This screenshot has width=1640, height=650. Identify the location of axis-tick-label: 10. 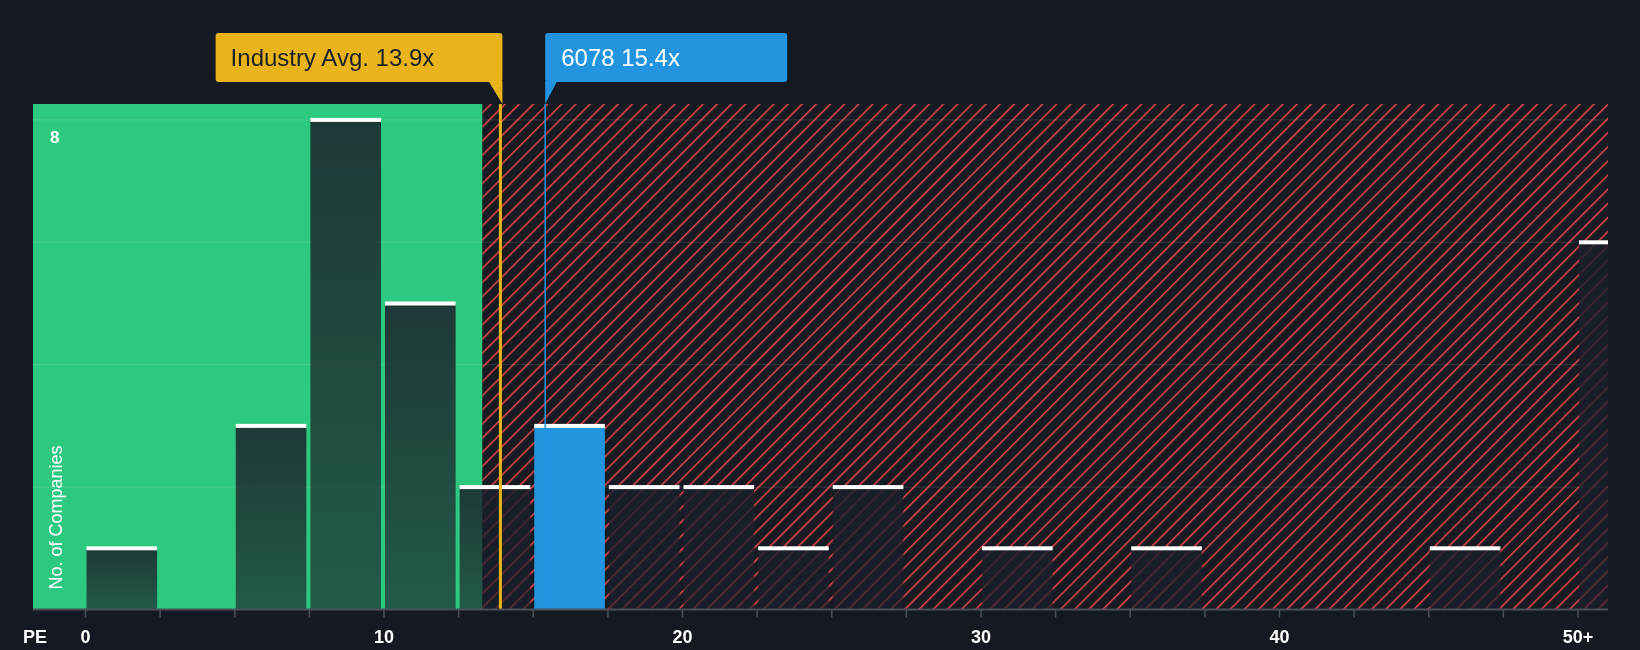
(384, 637).